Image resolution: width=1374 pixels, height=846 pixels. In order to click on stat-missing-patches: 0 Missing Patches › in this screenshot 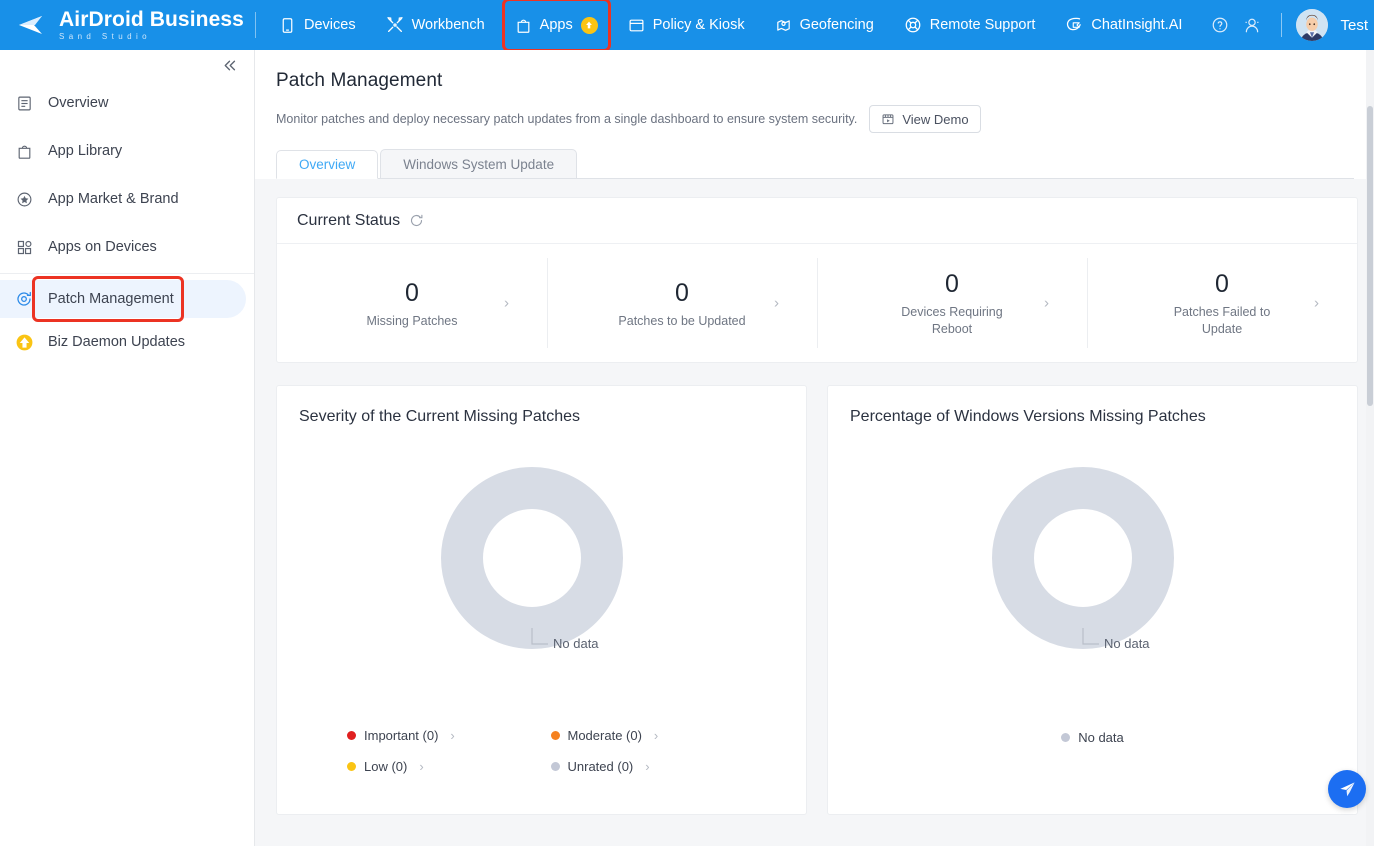, I will do `click(412, 303)`.